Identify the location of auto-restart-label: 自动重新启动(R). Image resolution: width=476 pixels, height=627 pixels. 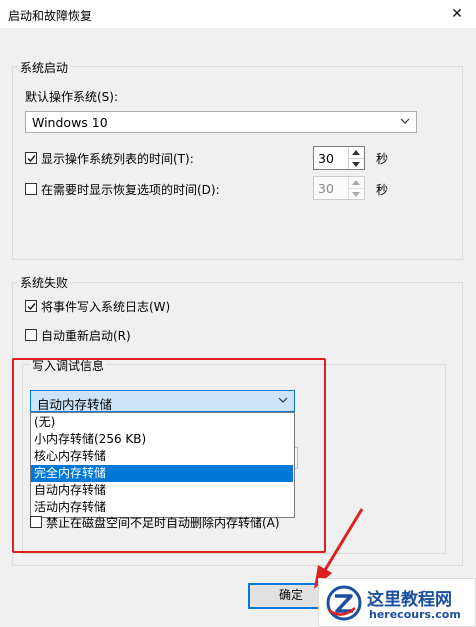
(86, 336).